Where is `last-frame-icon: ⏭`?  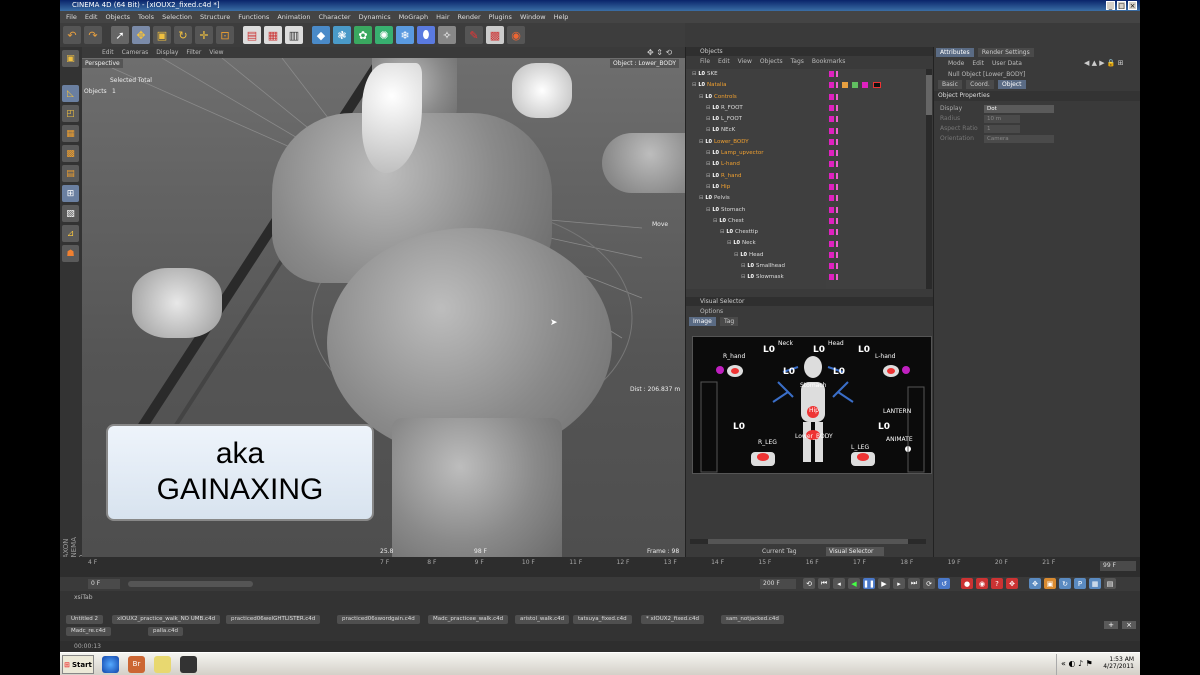 last-frame-icon: ⏭ is located at coordinates (914, 583).